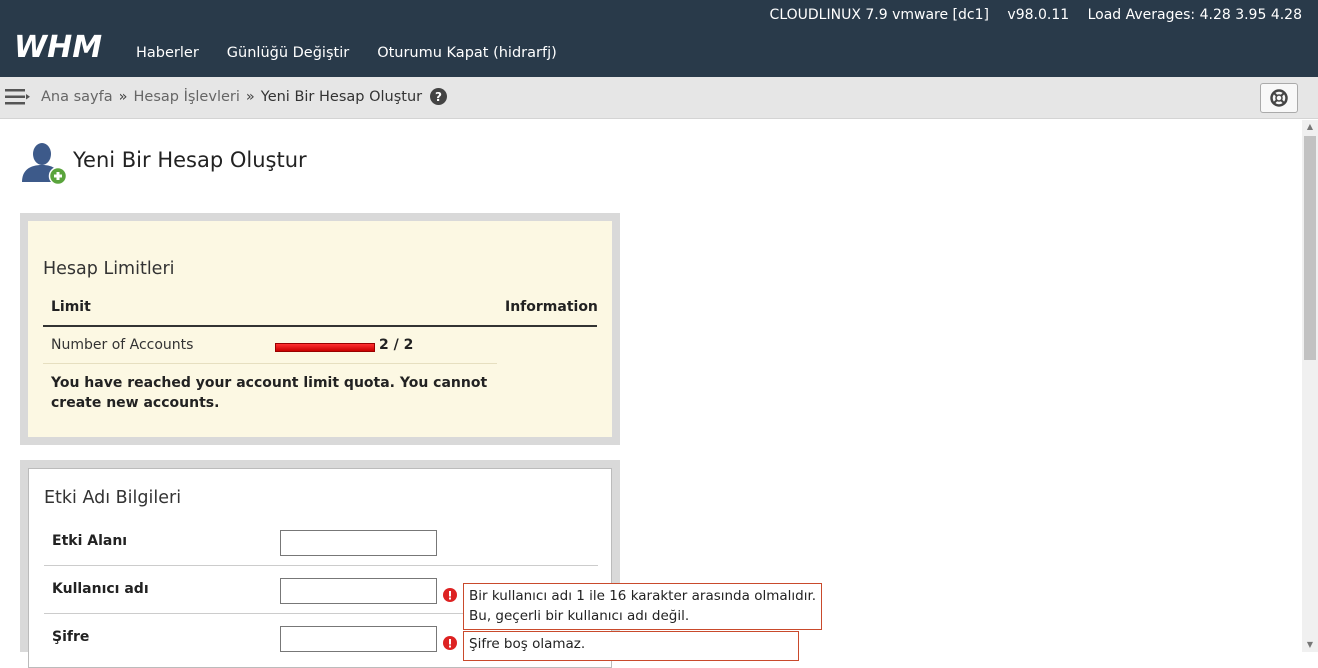  I want to click on field-divider, so click(321, 565).